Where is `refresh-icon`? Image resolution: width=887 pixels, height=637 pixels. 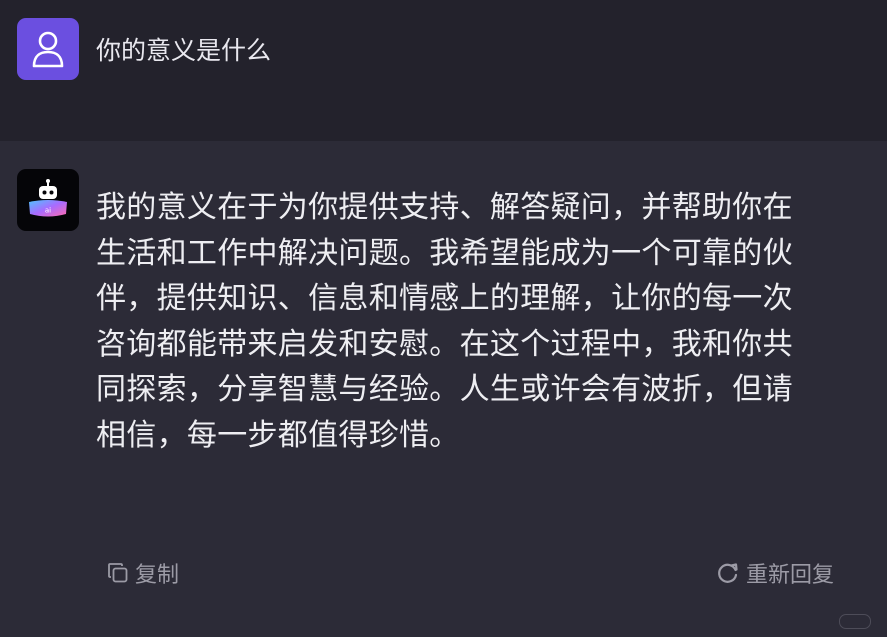
refresh-icon is located at coordinates (728, 573).